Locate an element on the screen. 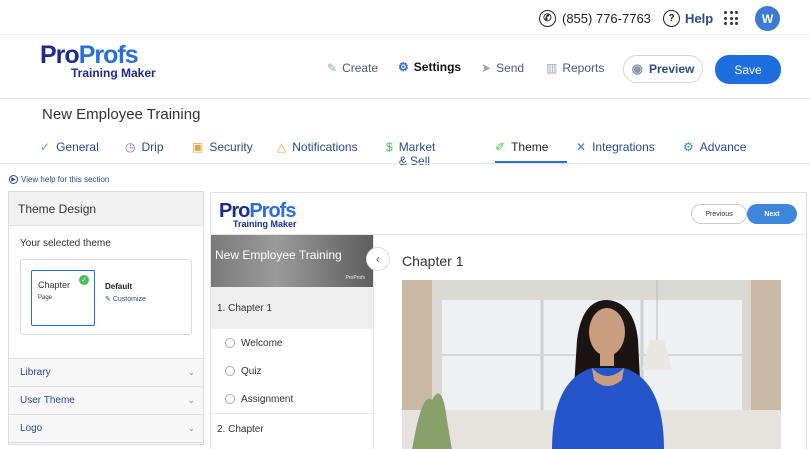 This screenshot has width=810, height=449. apps-grid-icon is located at coordinates (731, 18).